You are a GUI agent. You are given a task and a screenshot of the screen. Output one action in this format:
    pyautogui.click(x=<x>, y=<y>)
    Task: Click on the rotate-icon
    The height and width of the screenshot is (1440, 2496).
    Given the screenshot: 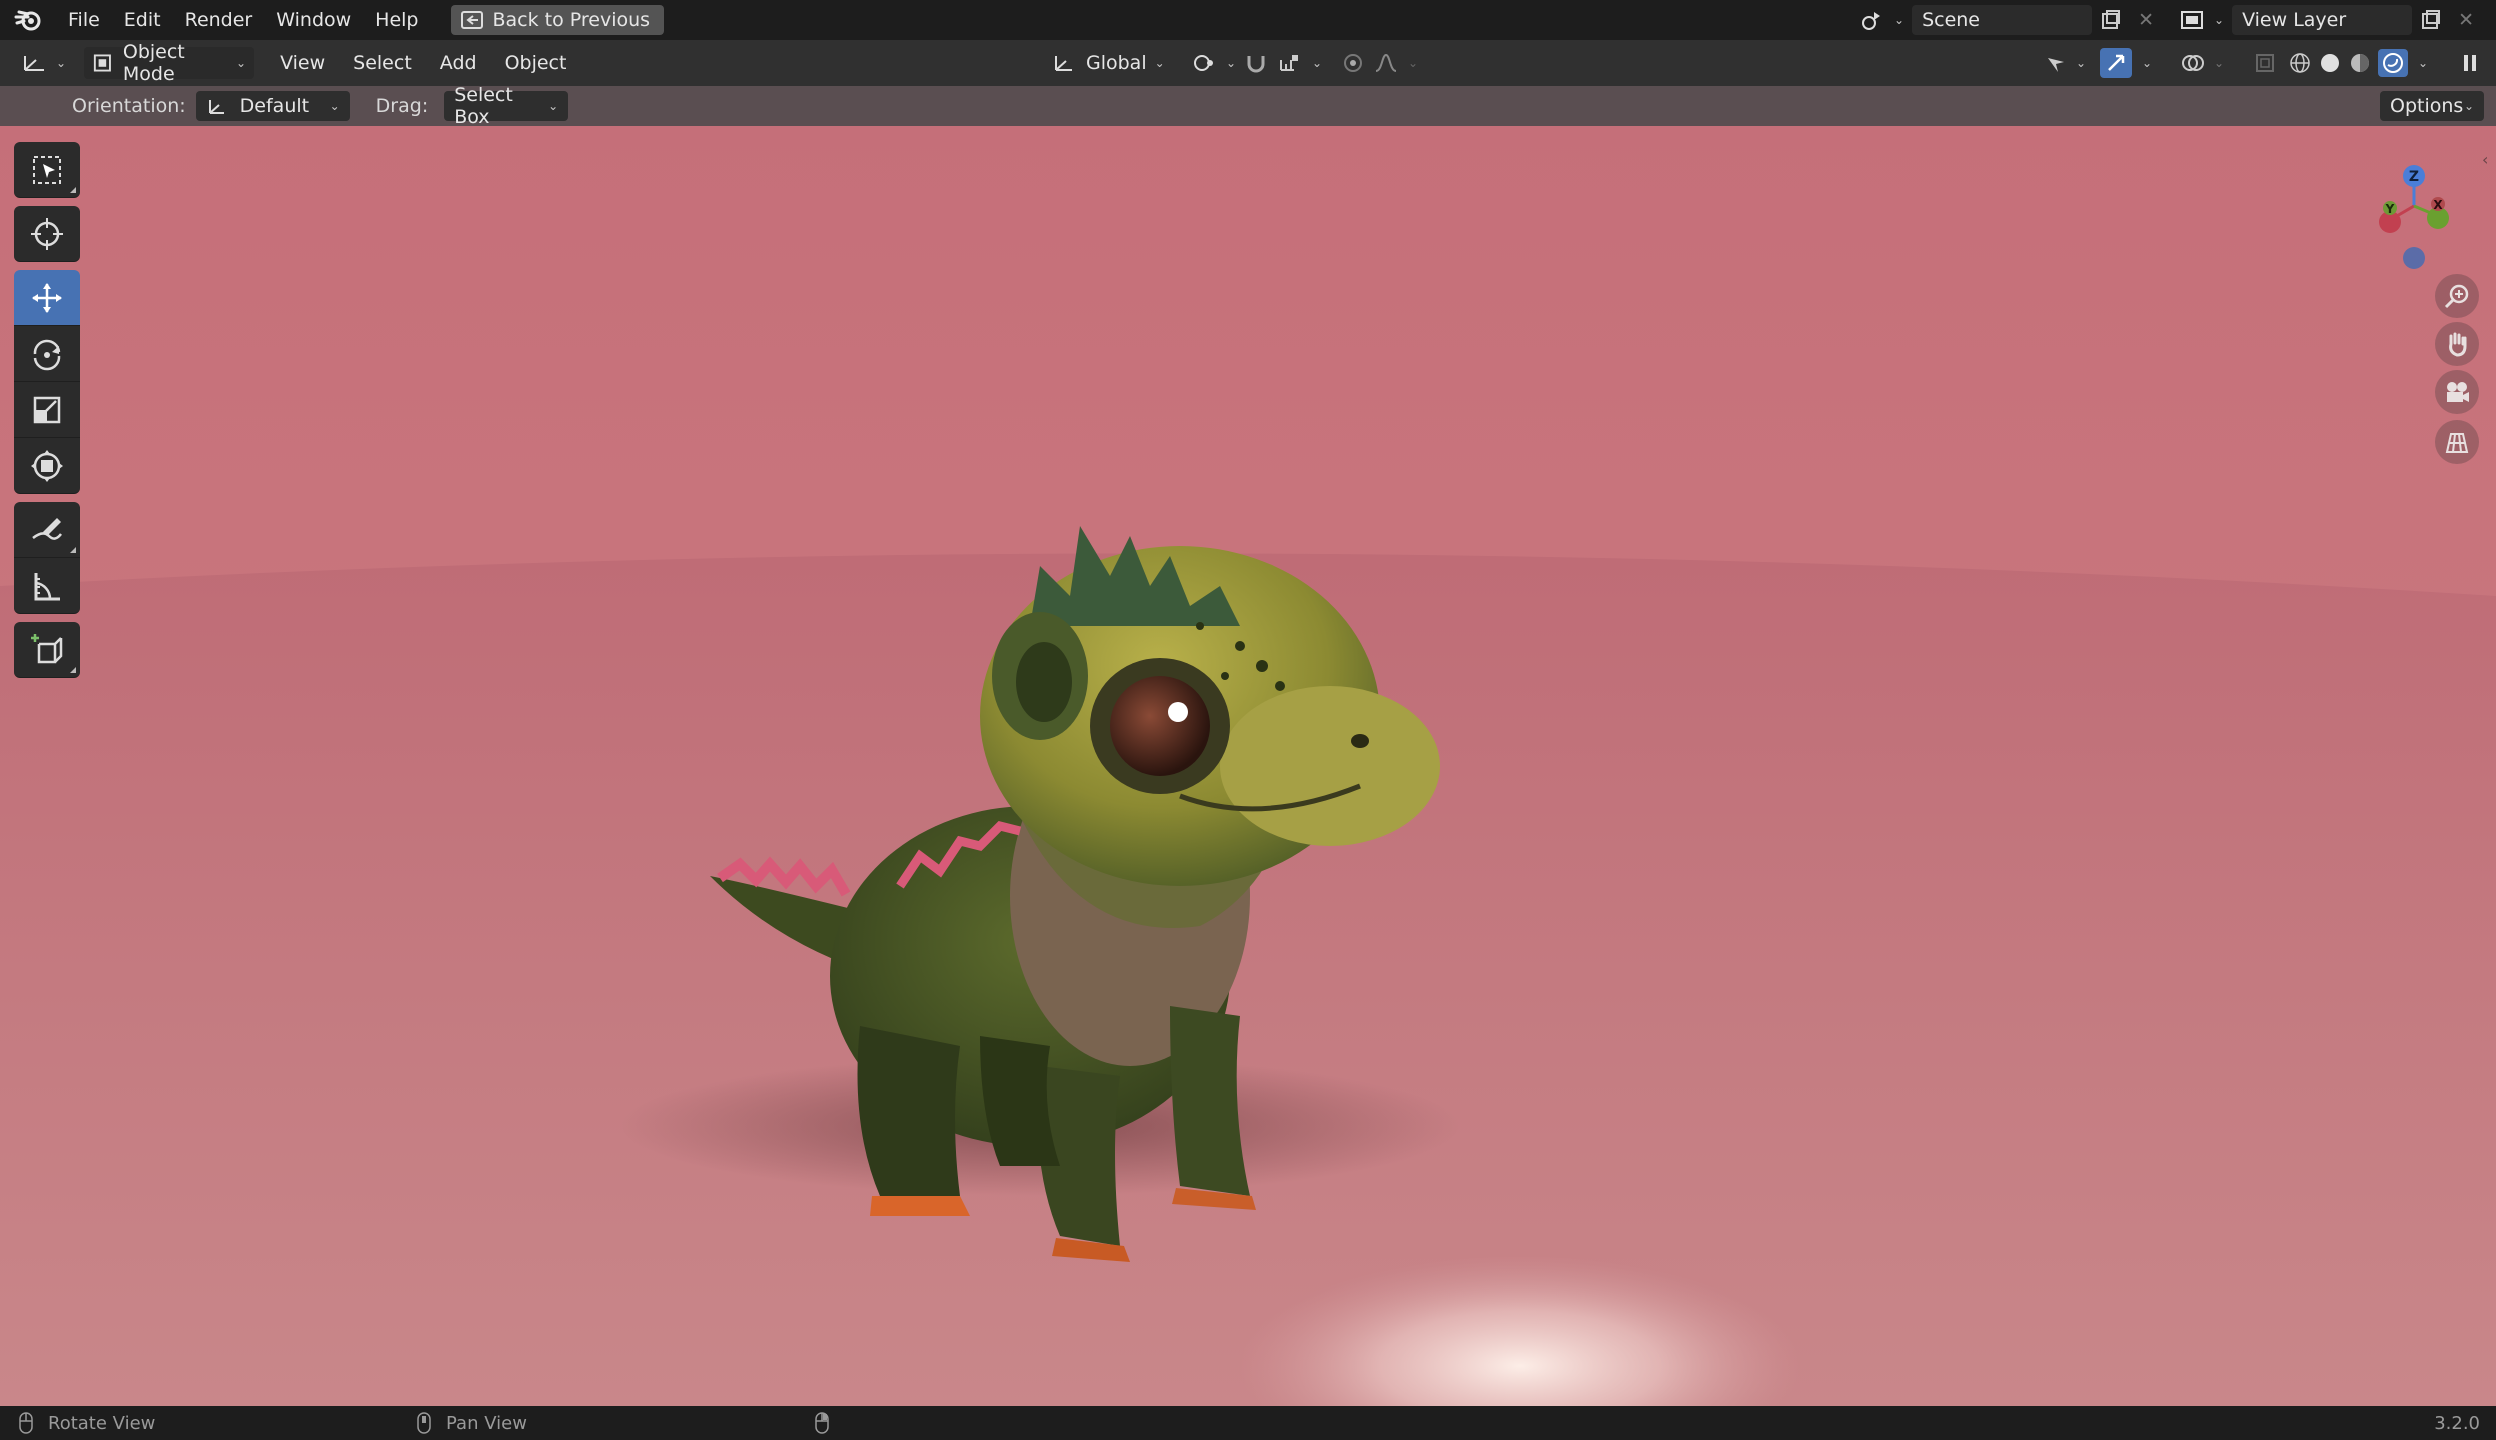 What is the action you would take?
    pyautogui.click(x=47, y=354)
    